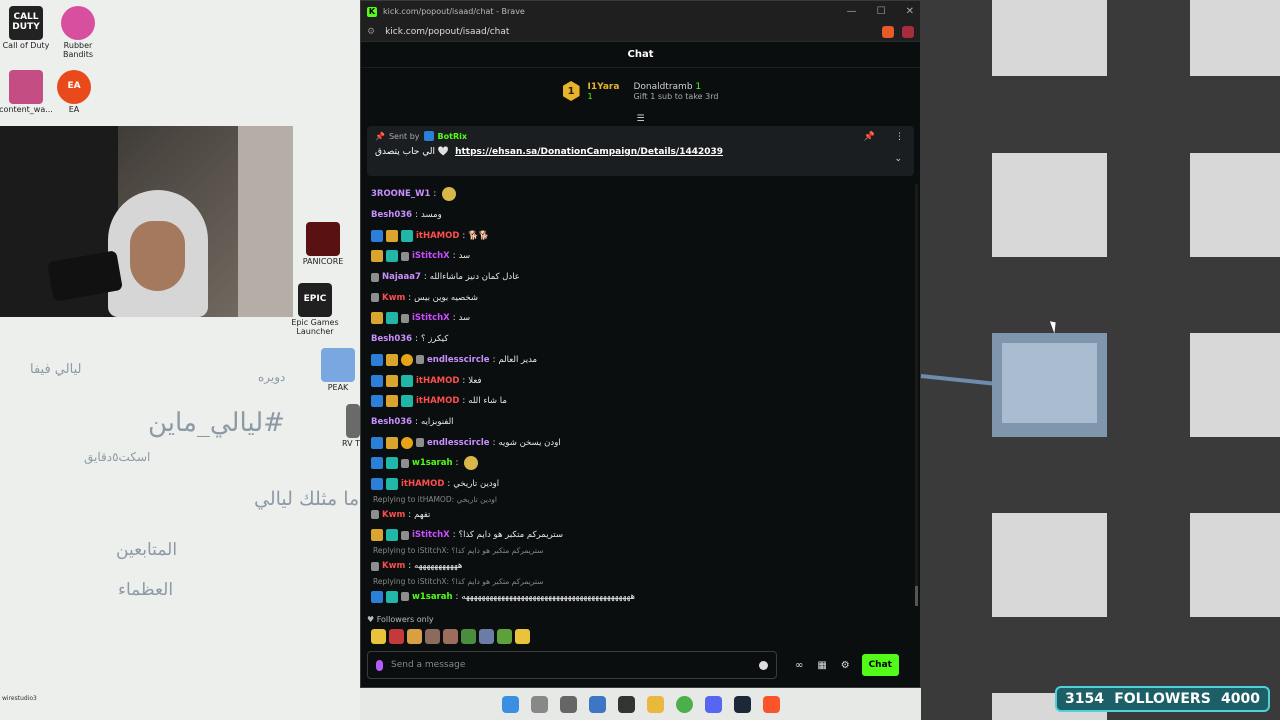 The width and height of the screenshot is (1280, 720). What do you see at coordinates (662, 87) in the screenshot?
I see `leader-second-name: Donaldtramb` at bounding box center [662, 87].